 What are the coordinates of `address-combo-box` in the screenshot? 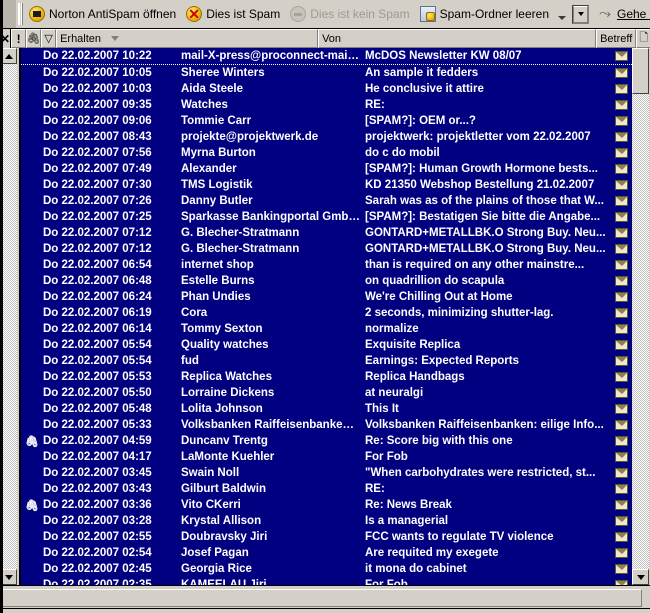 It's located at (580, 14).